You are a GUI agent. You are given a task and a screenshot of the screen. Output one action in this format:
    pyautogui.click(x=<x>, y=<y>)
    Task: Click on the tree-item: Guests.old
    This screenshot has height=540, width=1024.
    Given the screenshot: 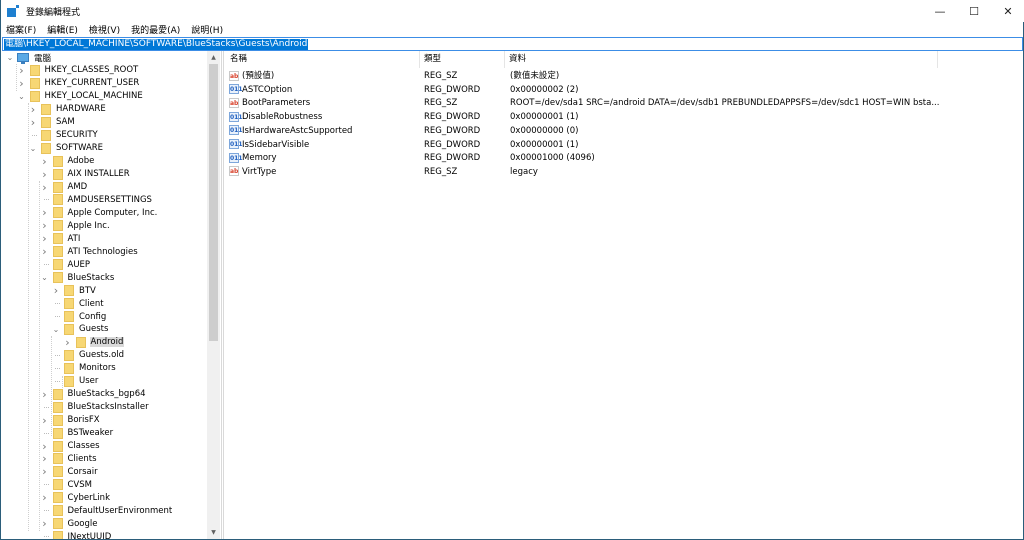 What is the action you would take?
    pyautogui.click(x=88, y=355)
    